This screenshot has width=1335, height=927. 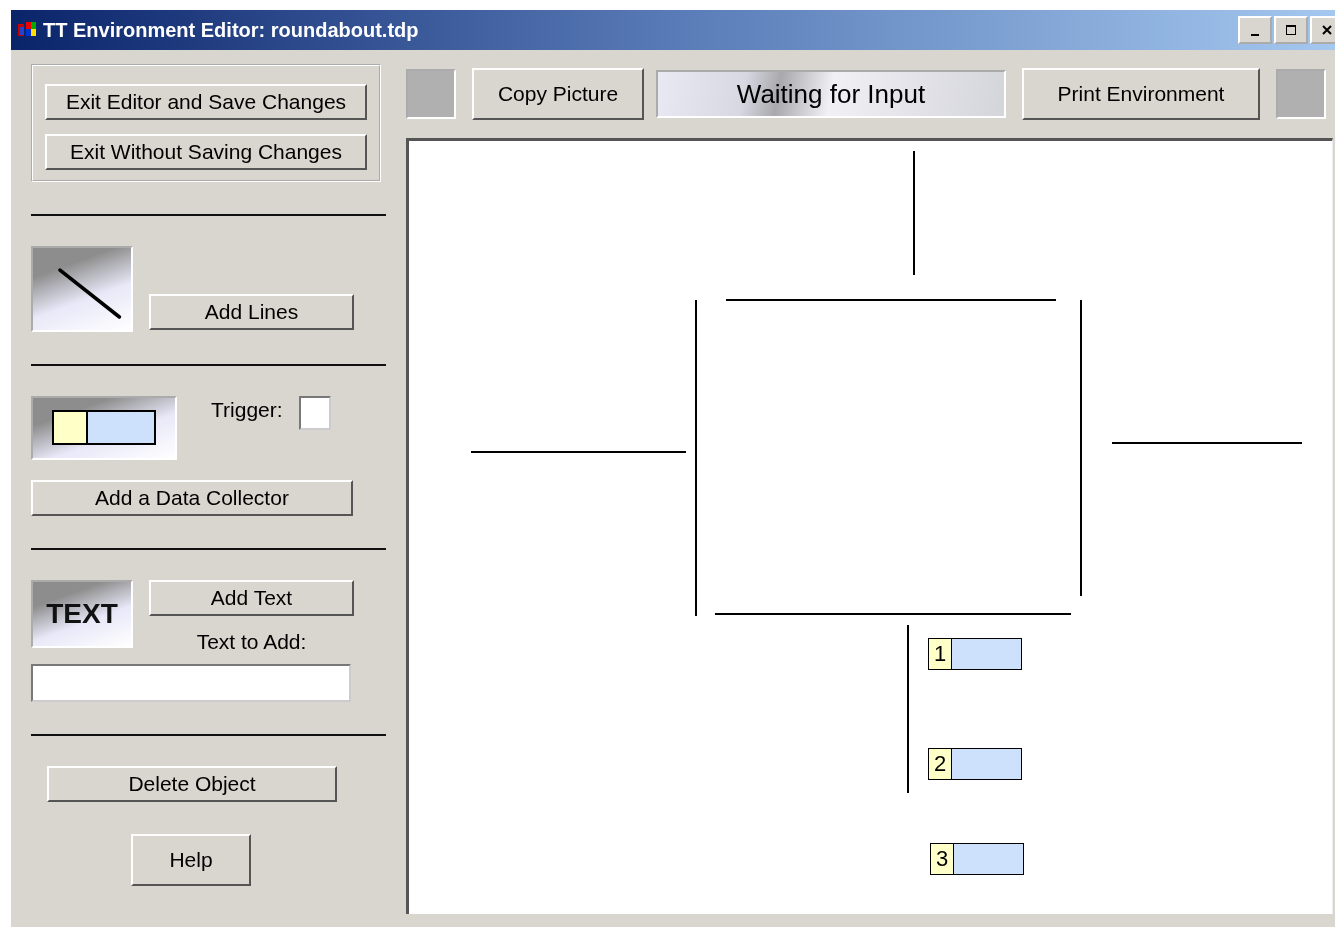 What do you see at coordinates (942, 859) in the screenshot?
I see `collector-number: 3` at bounding box center [942, 859].